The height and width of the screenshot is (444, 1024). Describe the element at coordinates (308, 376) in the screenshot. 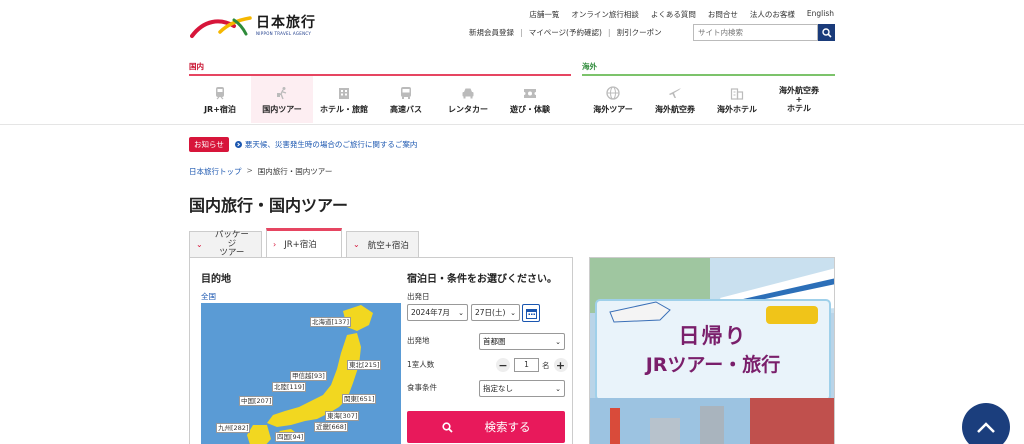

I see `region-koshinetsu: 甲信越[93]` at that location.